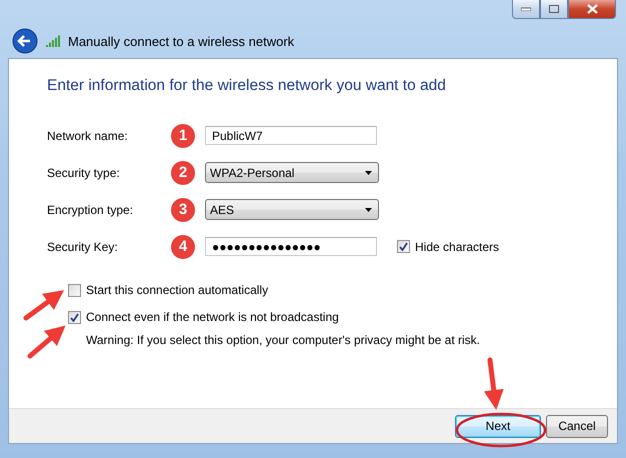  What do you see at coordinates (53, 41) in the screenshot?
I see `signal-icon` at bounding box center [53, 41].